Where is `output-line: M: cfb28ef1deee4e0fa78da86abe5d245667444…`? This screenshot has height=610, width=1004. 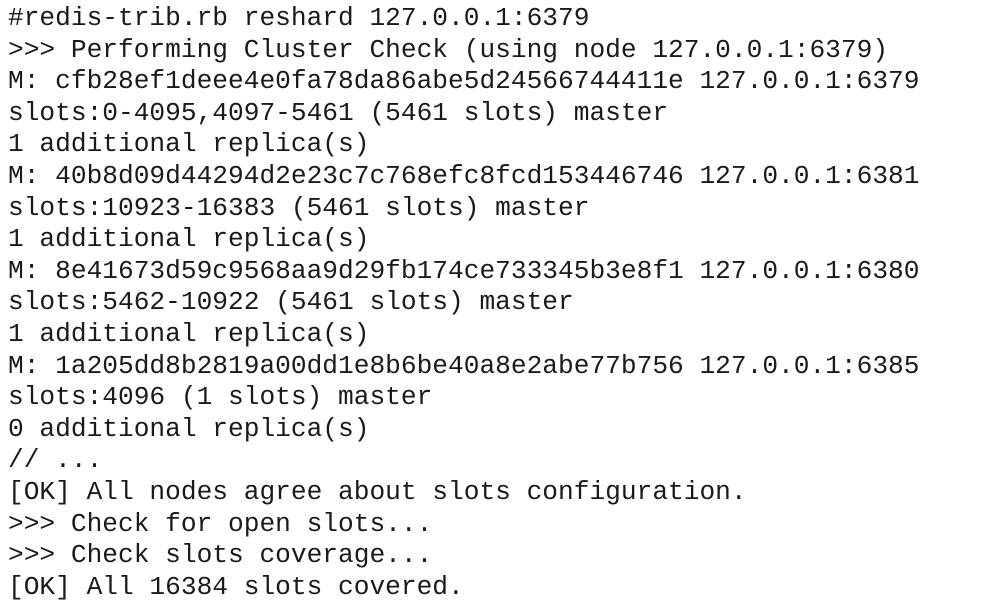
output-line: M: cfb28ef1deee4e0fa78da86abe5d245667444… is located at coordinates (464, 81).